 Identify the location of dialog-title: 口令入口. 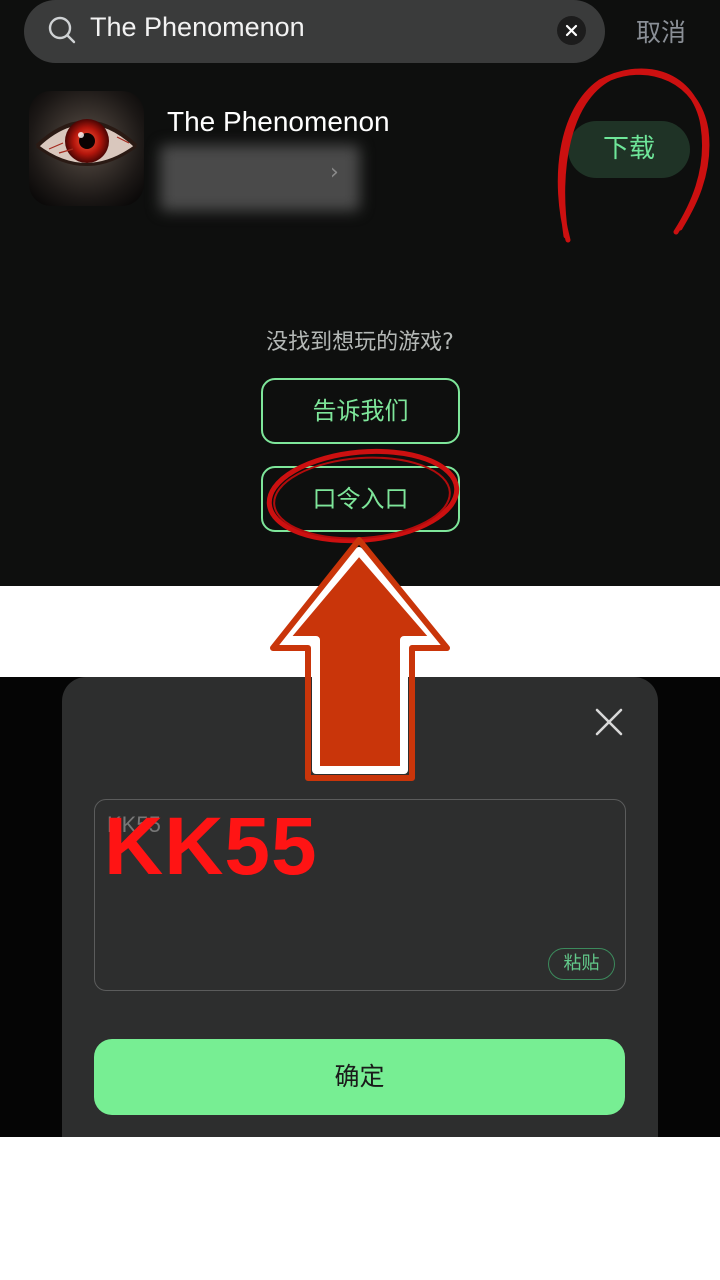
(360, 729).